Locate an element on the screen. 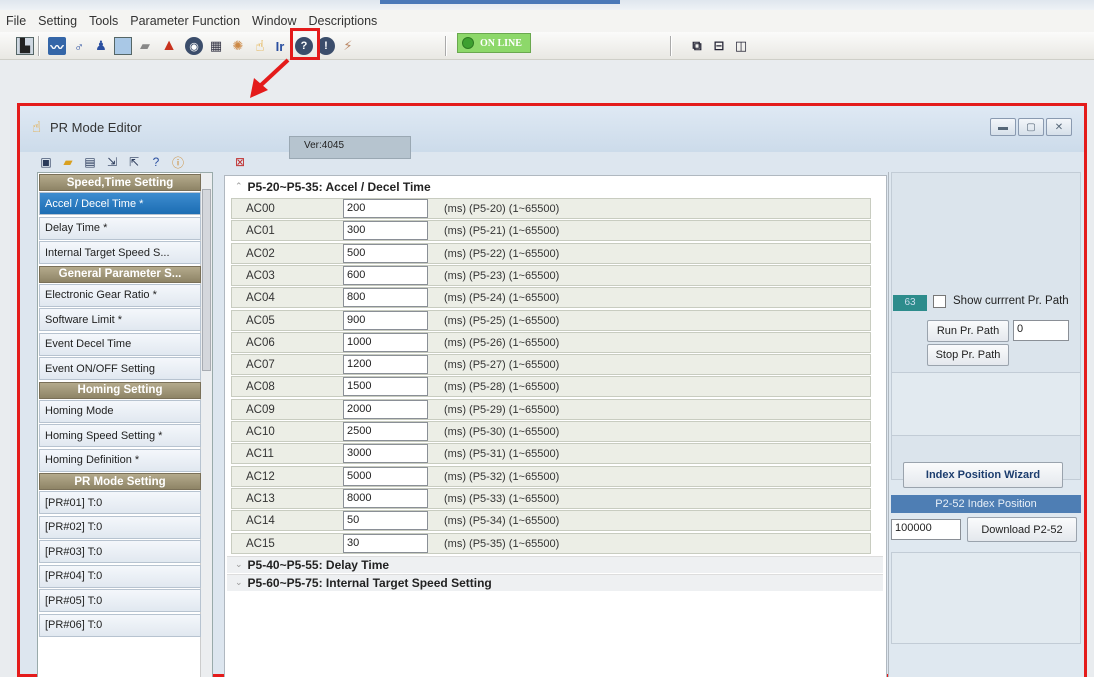 The width and height of the screenshot is (1094, 677). menu-descriptions: Descriptions is located at coordinates (343, 21).